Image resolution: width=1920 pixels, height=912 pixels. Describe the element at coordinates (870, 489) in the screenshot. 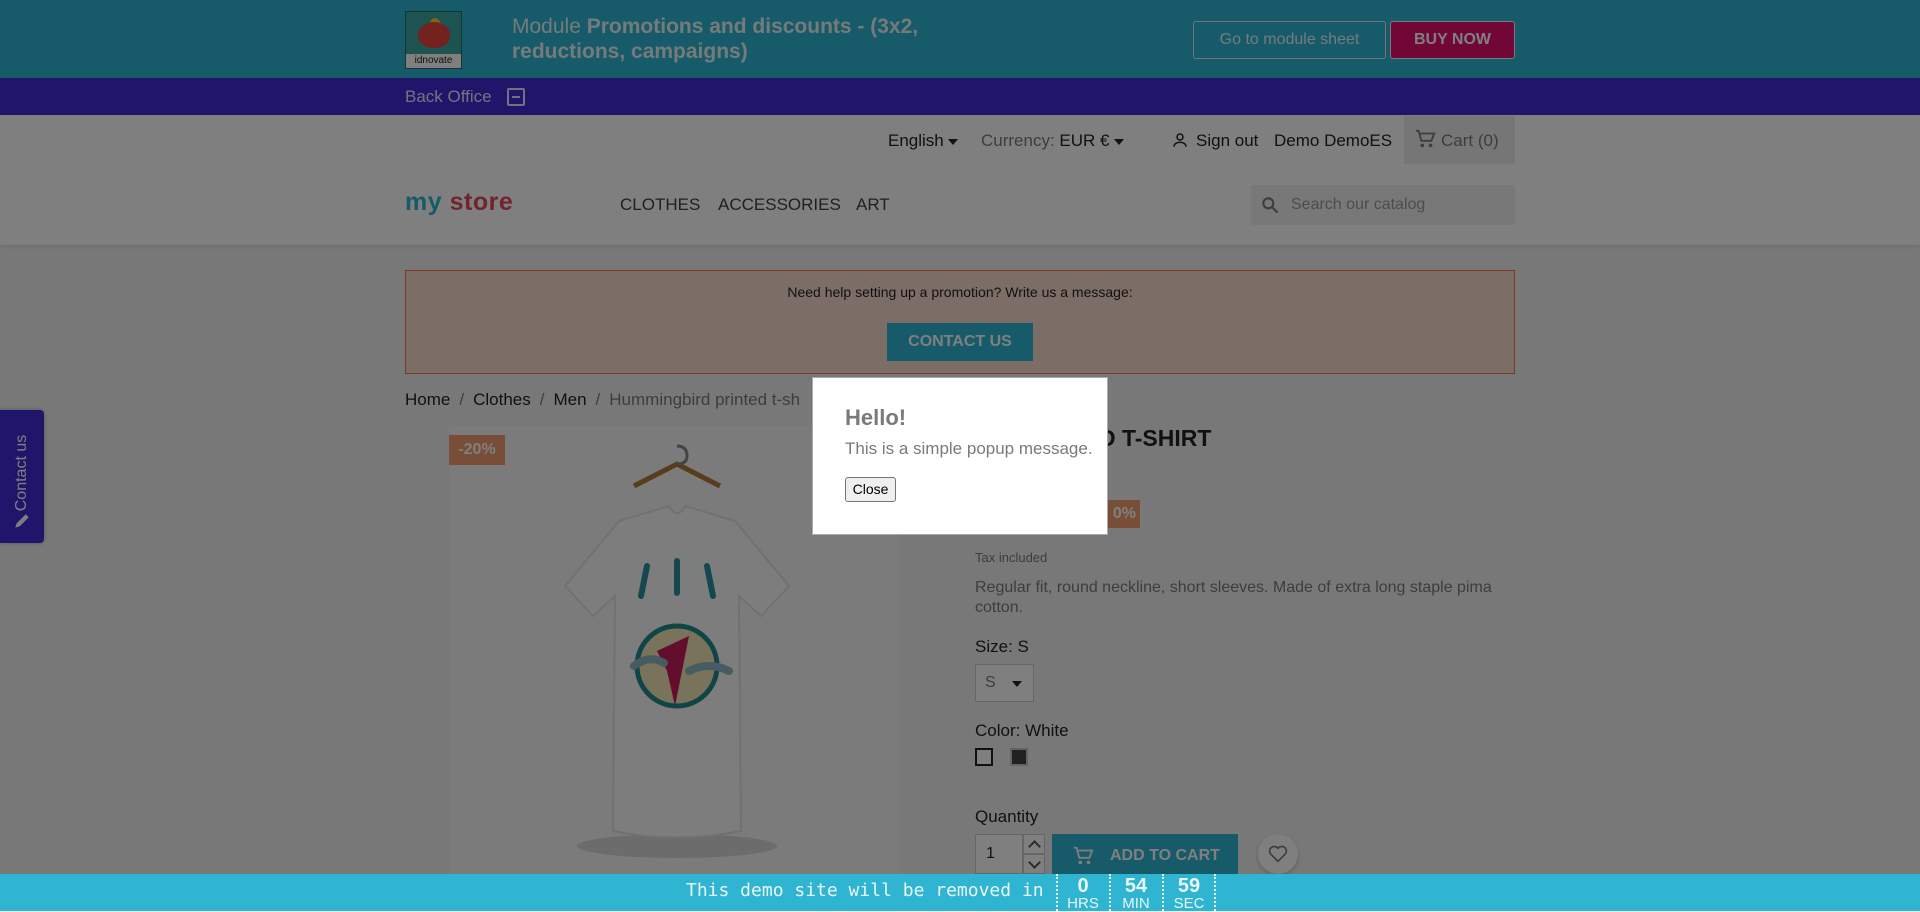

I see `popup-close-button: Close` at that location.